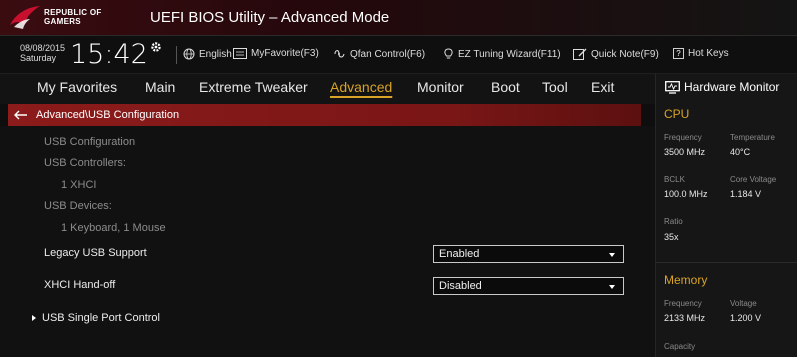 The width and height of the screenshot is (797, 357). What do you see at coordinates (62, 21) in the screenshot?
I see `brand-line2: GAMERS` at bounding box center [62, 21].